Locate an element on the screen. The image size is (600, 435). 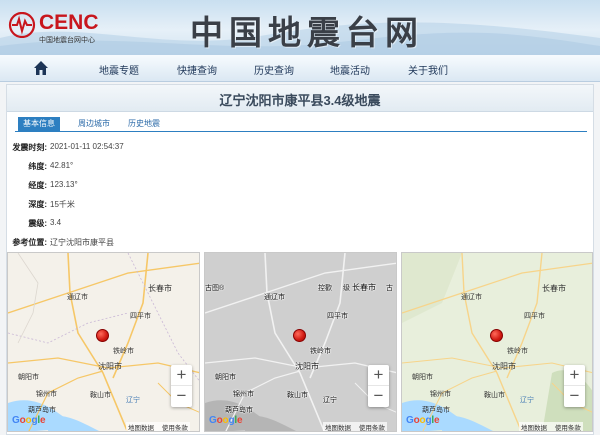
nav-item-seismic-activity: 地震活动 is located at coordinates (350, 69).